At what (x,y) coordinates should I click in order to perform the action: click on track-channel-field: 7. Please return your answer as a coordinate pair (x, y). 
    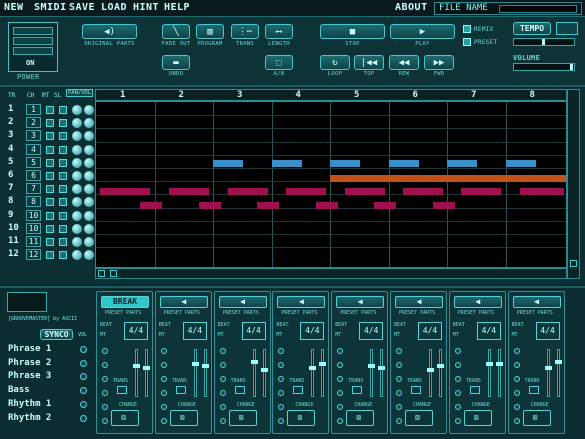
    Looking at the image, I should click on (33, 189).